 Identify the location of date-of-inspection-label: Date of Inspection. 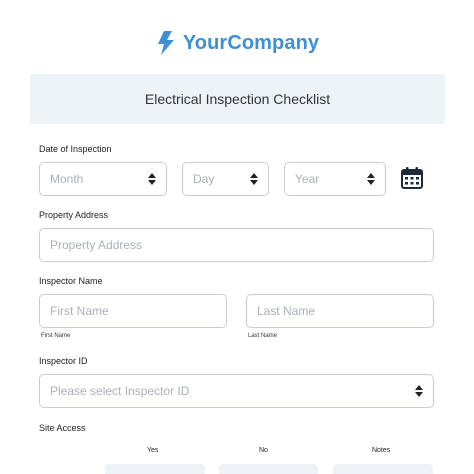
(75, 149).